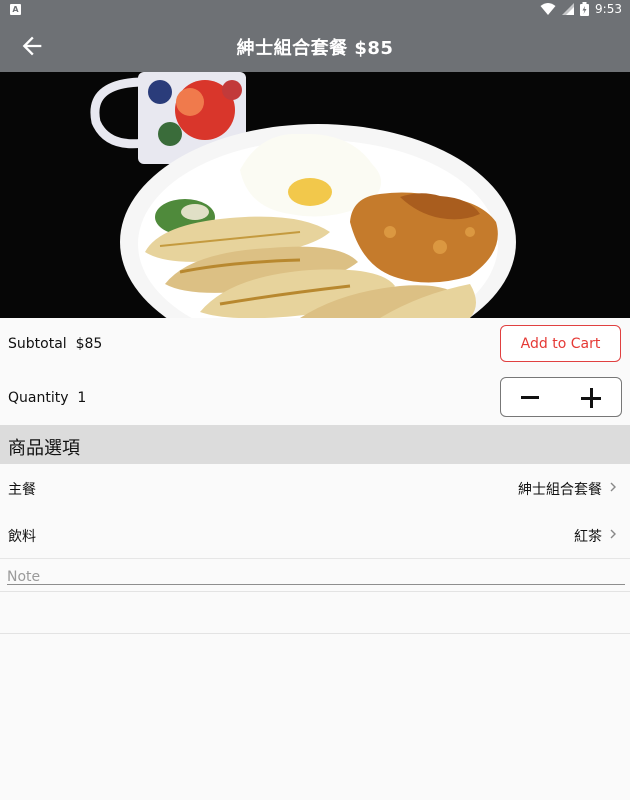 The width and height of the screenshot is (630, 800). What do you see at coordinates (585, 9) in the screenshot?
I see `battery-icon` at bounding box center [585, 9].